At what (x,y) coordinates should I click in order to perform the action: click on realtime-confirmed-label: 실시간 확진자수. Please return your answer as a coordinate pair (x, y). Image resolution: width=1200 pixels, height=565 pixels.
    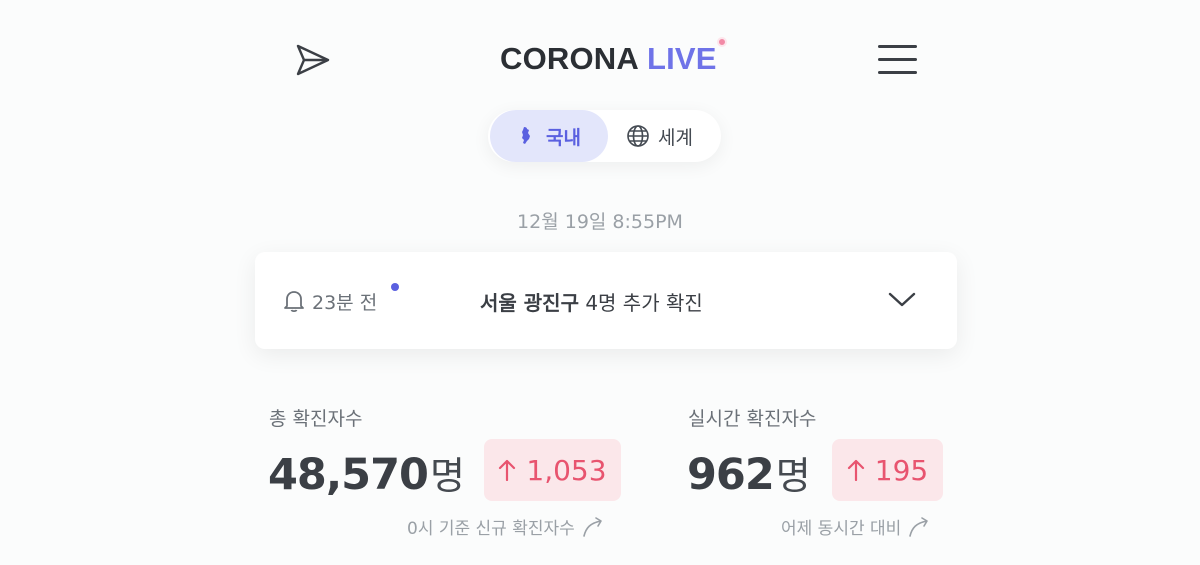
    Looking at the image, I should click on (752, 419).